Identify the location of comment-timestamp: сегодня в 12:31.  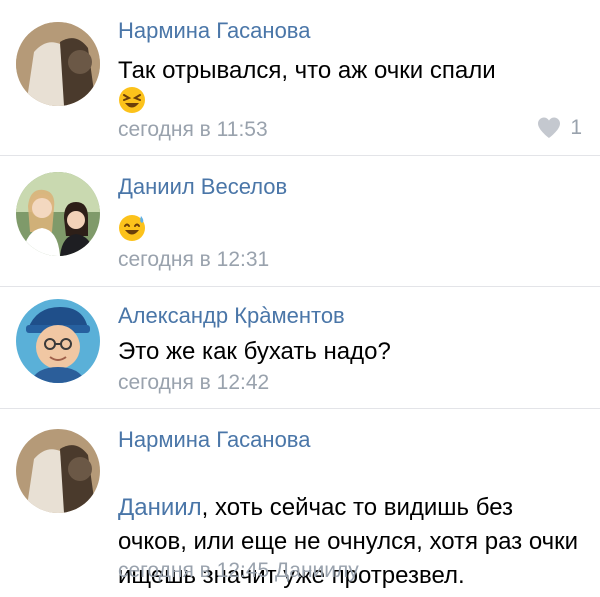
(194, 259).